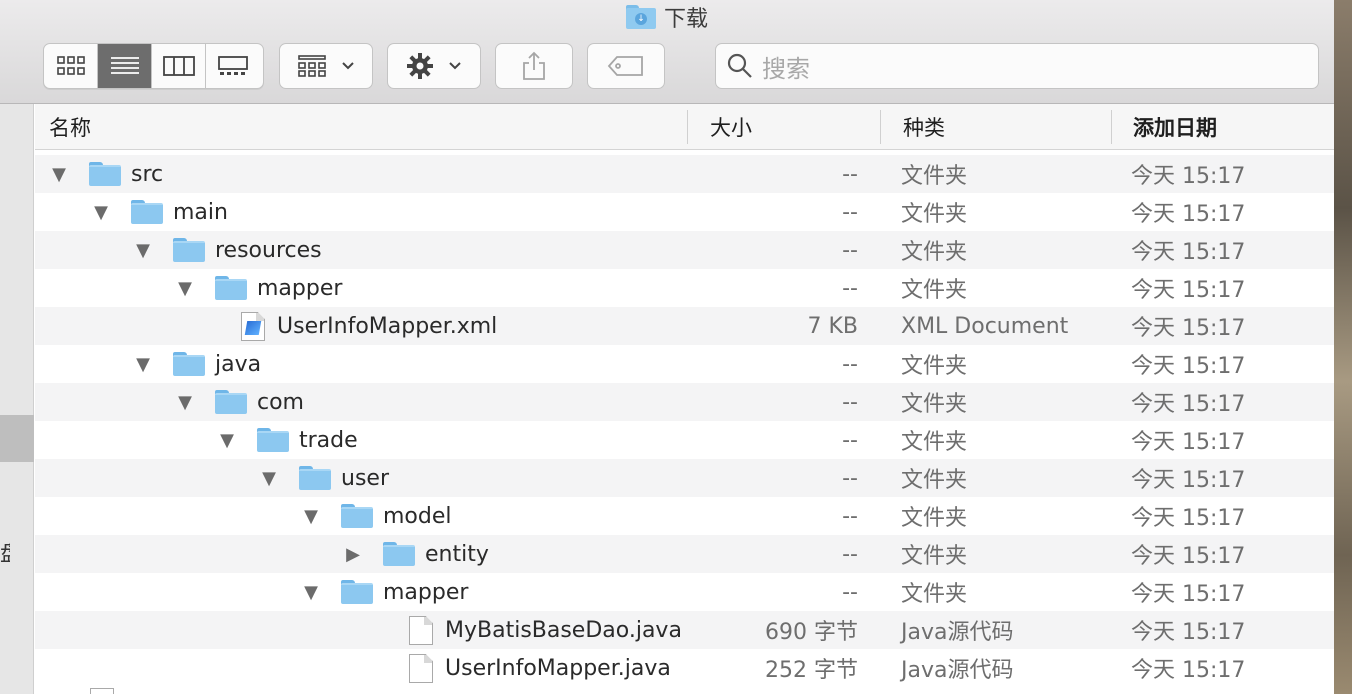 The height and width of the screenshot is (694, 1352). Describe the element at coordinates (667, 52) in the screenshot. I see `toolbar: ↓ 下载 搜索` at that location.